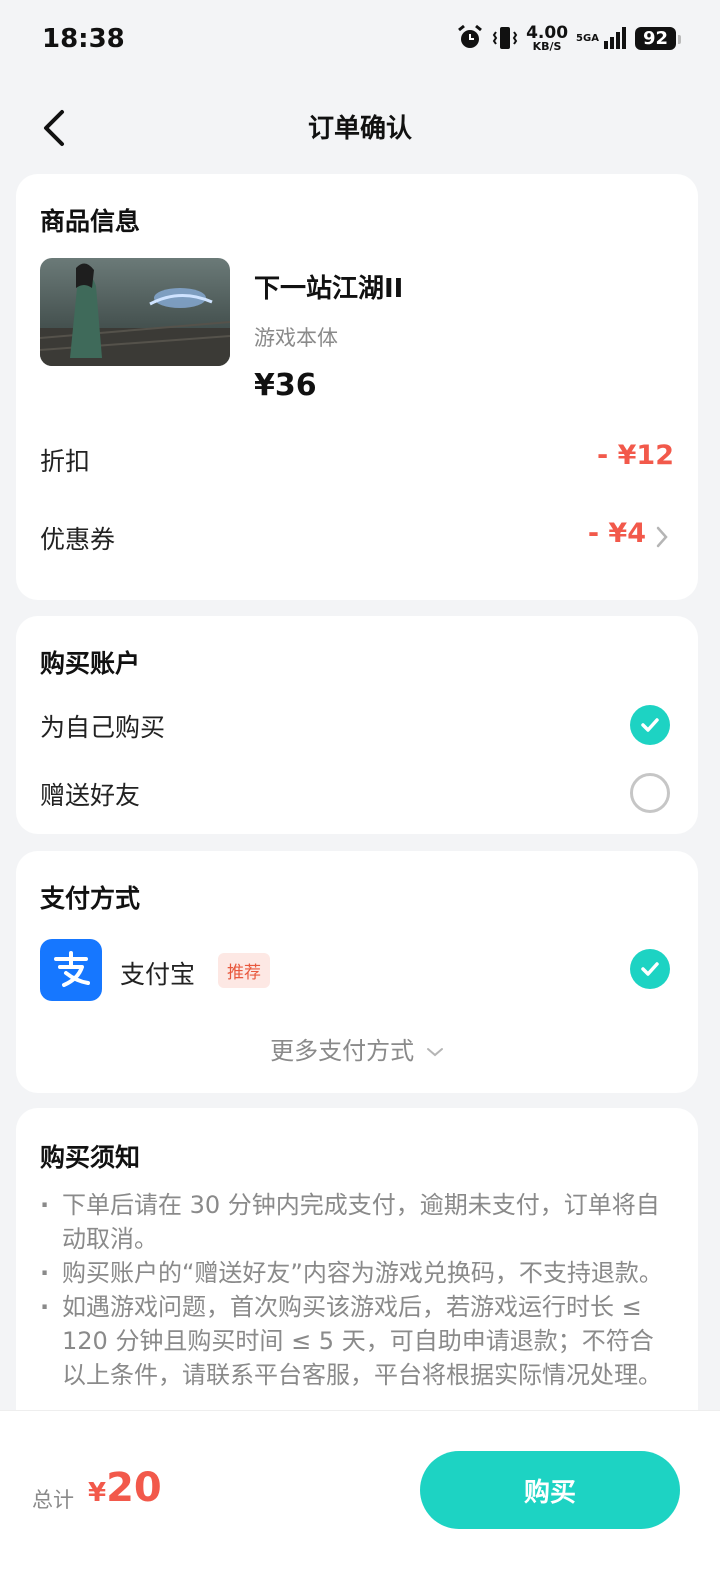 This screenshot has height=1584, width=720. Describe the element at coordinates (357, 972) in the screenshot. I see `payment-card: 支付方式 支付宝 推荐 更多支付方式` at that location.